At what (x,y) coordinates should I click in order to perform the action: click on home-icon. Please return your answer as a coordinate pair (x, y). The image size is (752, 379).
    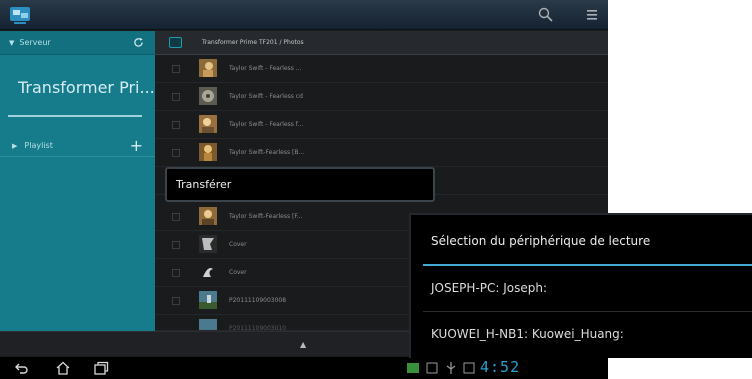
    Looking at the image, I should click on (63, 368).